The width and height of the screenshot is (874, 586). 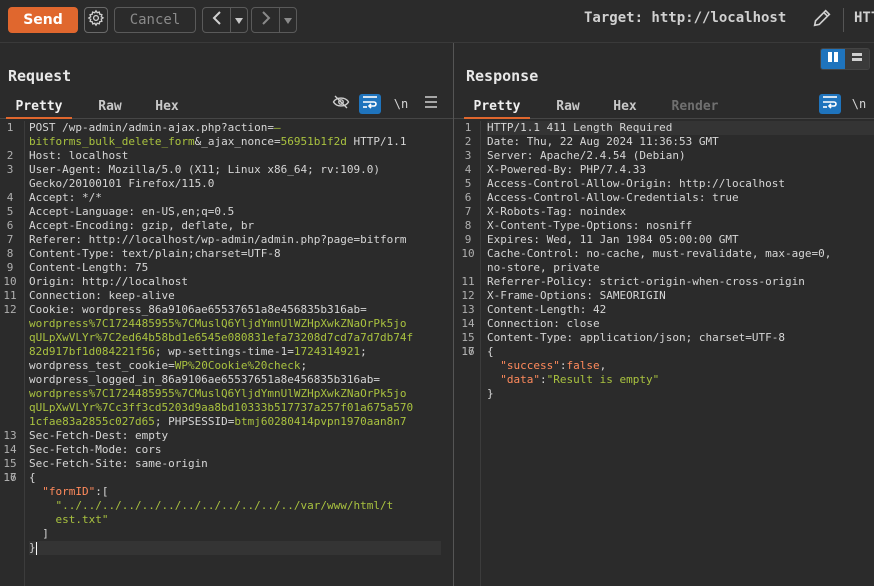 What do you see at coordinates (603, 365) in the screenshot?
I see `token: ,` at bounding box center [603, 365].